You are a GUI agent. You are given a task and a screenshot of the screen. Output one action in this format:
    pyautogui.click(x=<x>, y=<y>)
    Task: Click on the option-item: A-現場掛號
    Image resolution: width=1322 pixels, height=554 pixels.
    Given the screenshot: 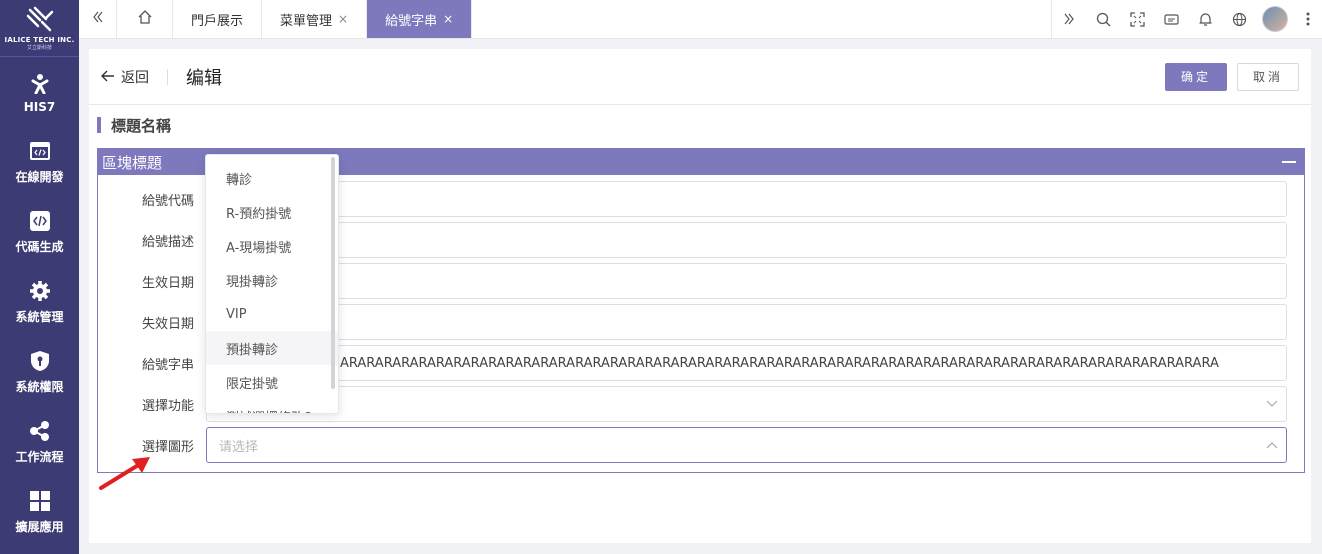 What is the action you would take?
    pyautogui.click(x=272, y=246)
    